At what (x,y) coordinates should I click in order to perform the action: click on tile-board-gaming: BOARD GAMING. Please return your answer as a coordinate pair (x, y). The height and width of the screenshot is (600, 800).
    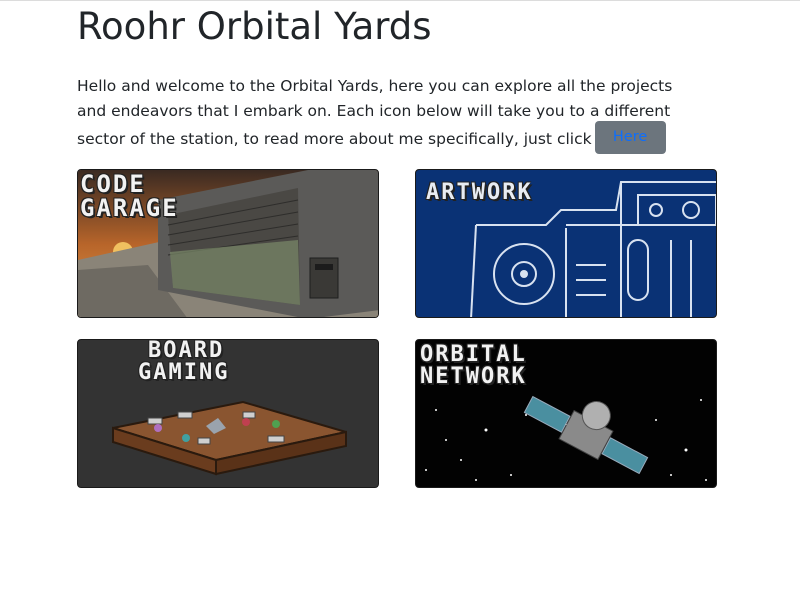
    Looking at the image, I should click on (228, 413).